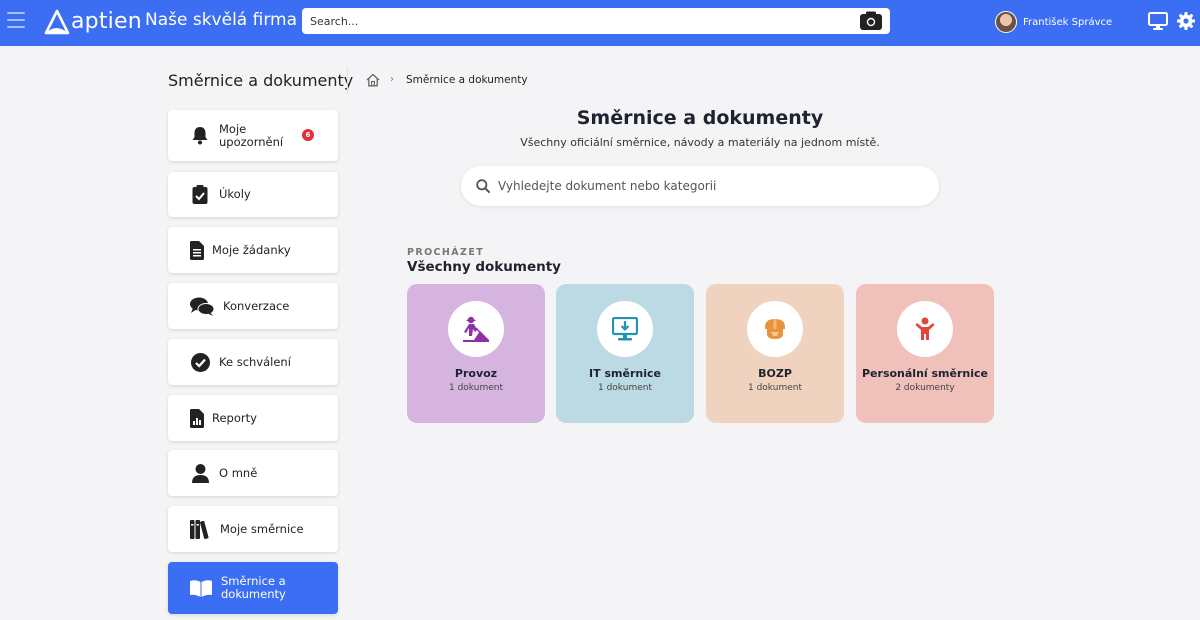 The width and height of the screenshot is (1200, 620). What do you see at coordinates (1068, 22) in the screenshot?
I see `user-name: František Správce` at bounding box center [1068, 22].